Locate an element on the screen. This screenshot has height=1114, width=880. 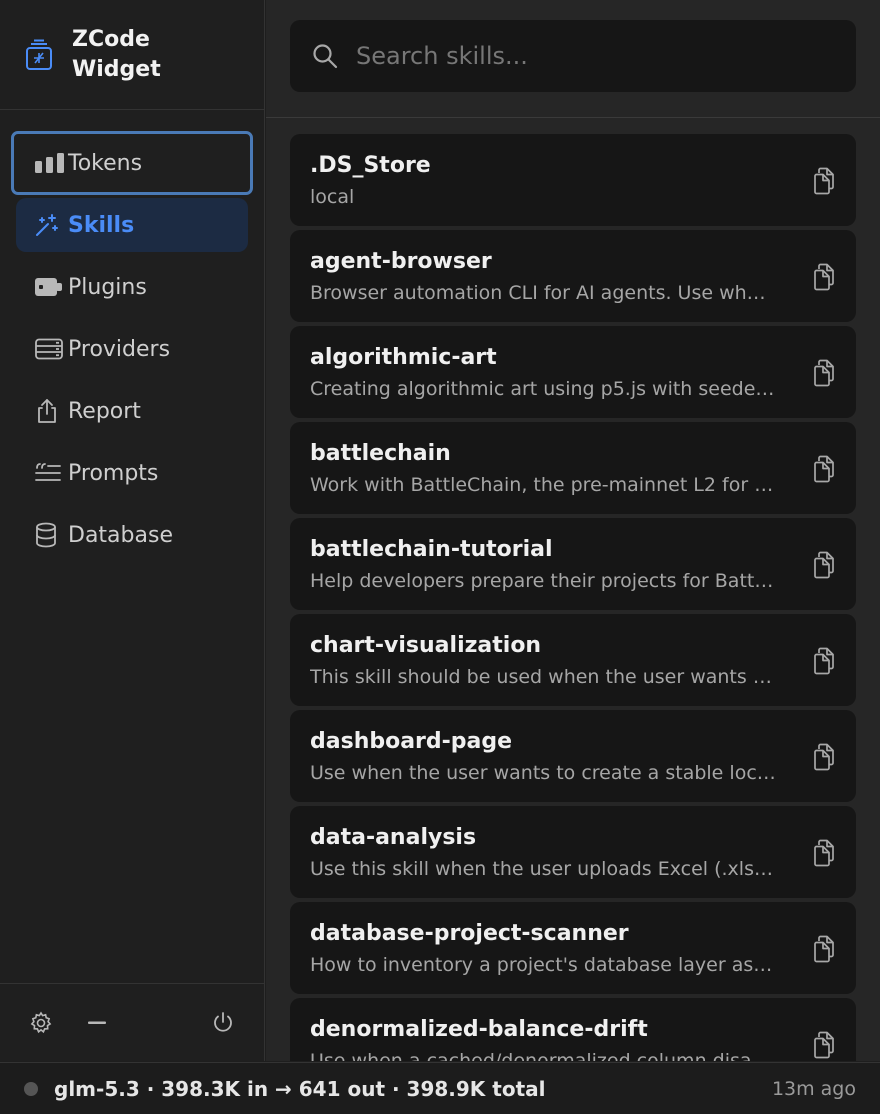
skill-name: algorithmic-art is located at coordinates (403, 357).